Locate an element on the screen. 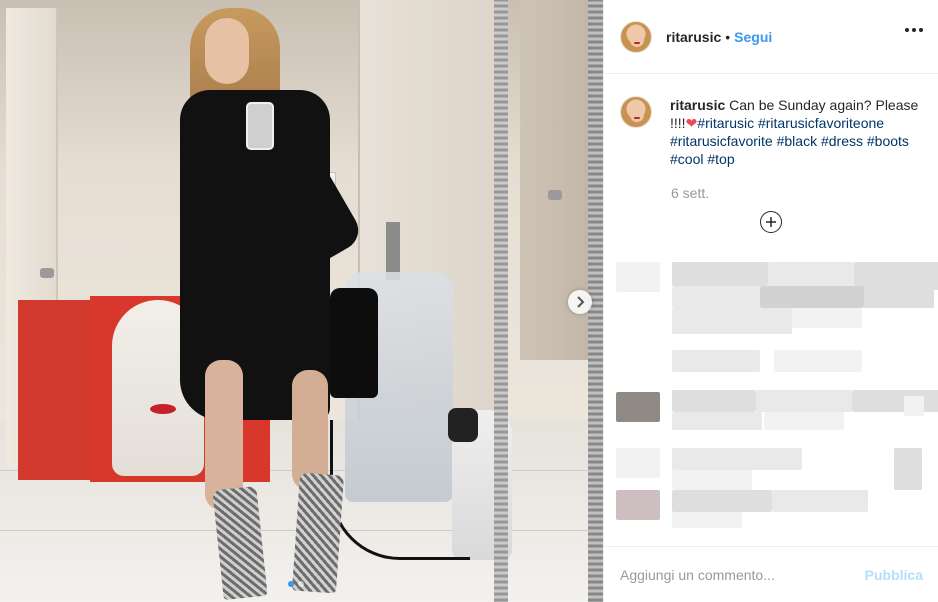 The height and width of the screenshot is (602, 938). hashtag-link: #ritarusicfavoriteone is located at coordinates (821, 123).